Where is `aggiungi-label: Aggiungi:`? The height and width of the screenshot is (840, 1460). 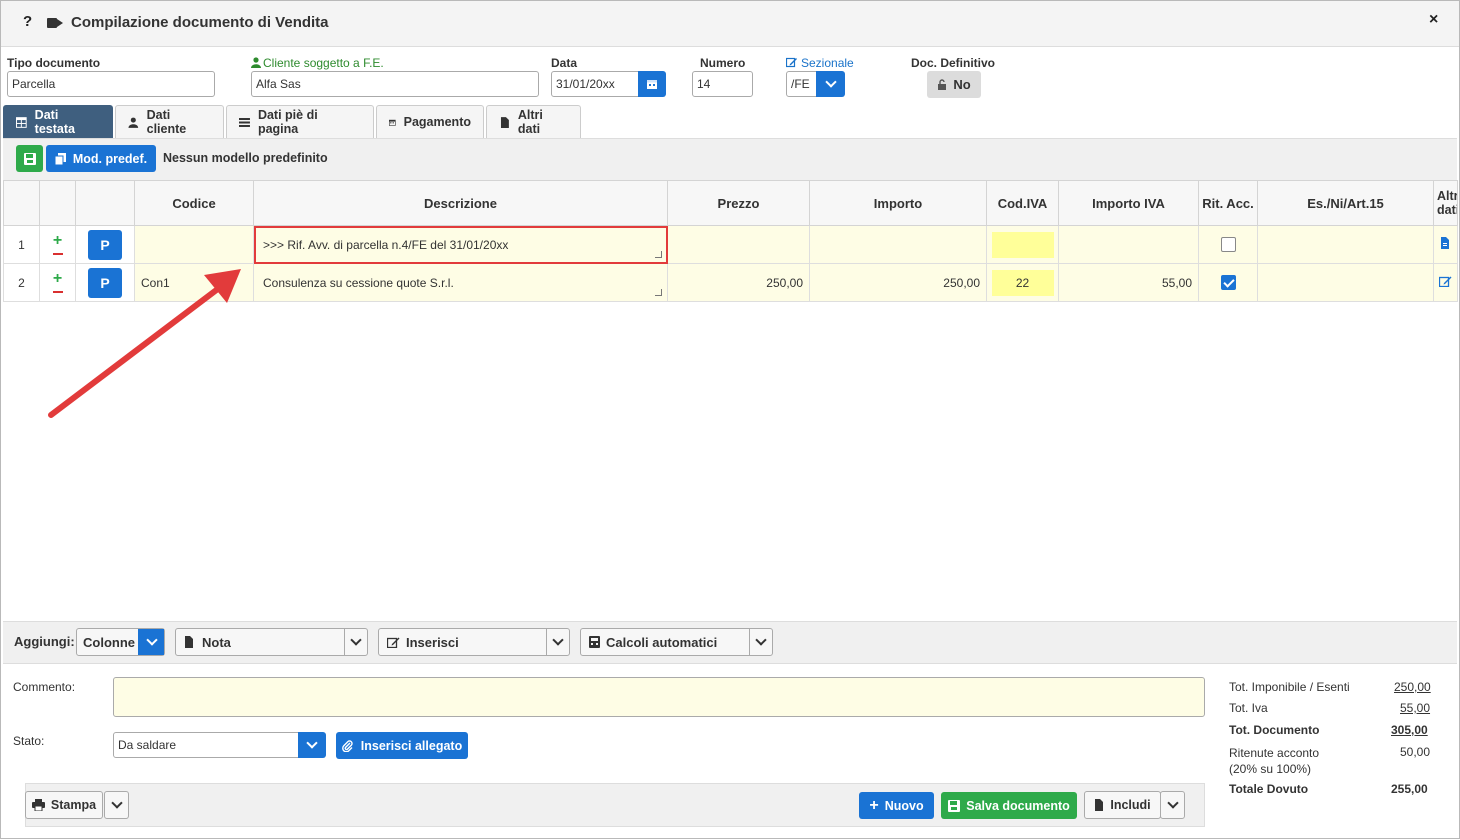
aggiungi-label: Aggiungi: is located at coordinates (44, 641).